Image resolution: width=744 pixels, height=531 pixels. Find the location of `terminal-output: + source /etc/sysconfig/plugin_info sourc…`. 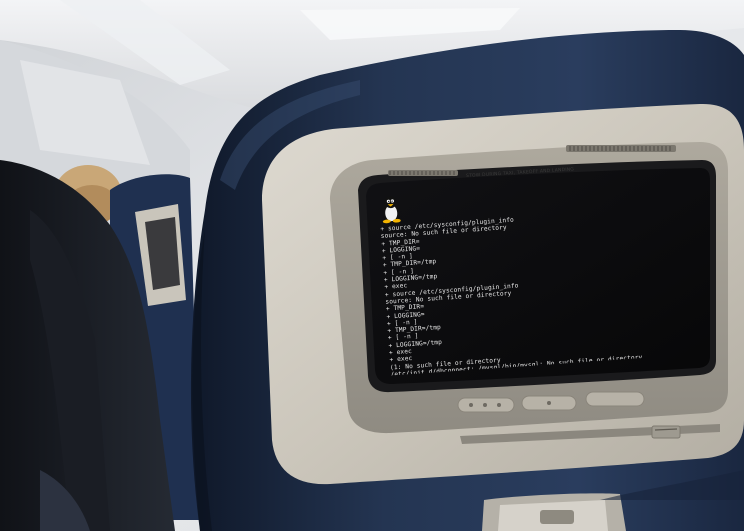

terminal-output: + source /etc/sysconfig/plugin_info sourc… is located at coordinates (512, 292).